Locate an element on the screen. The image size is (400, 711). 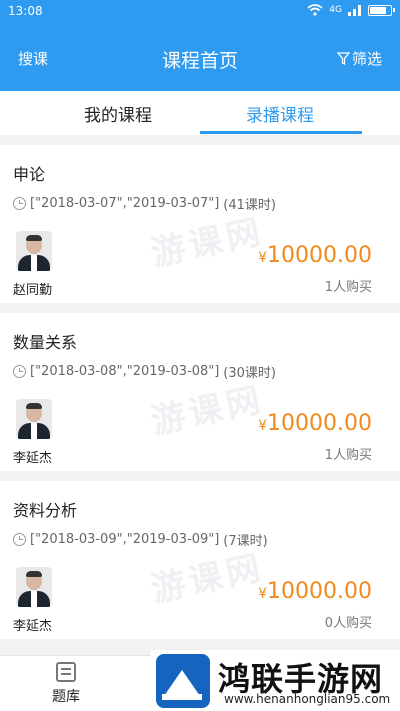
filter-button: 筛选 is located at coordinates (359, 58).